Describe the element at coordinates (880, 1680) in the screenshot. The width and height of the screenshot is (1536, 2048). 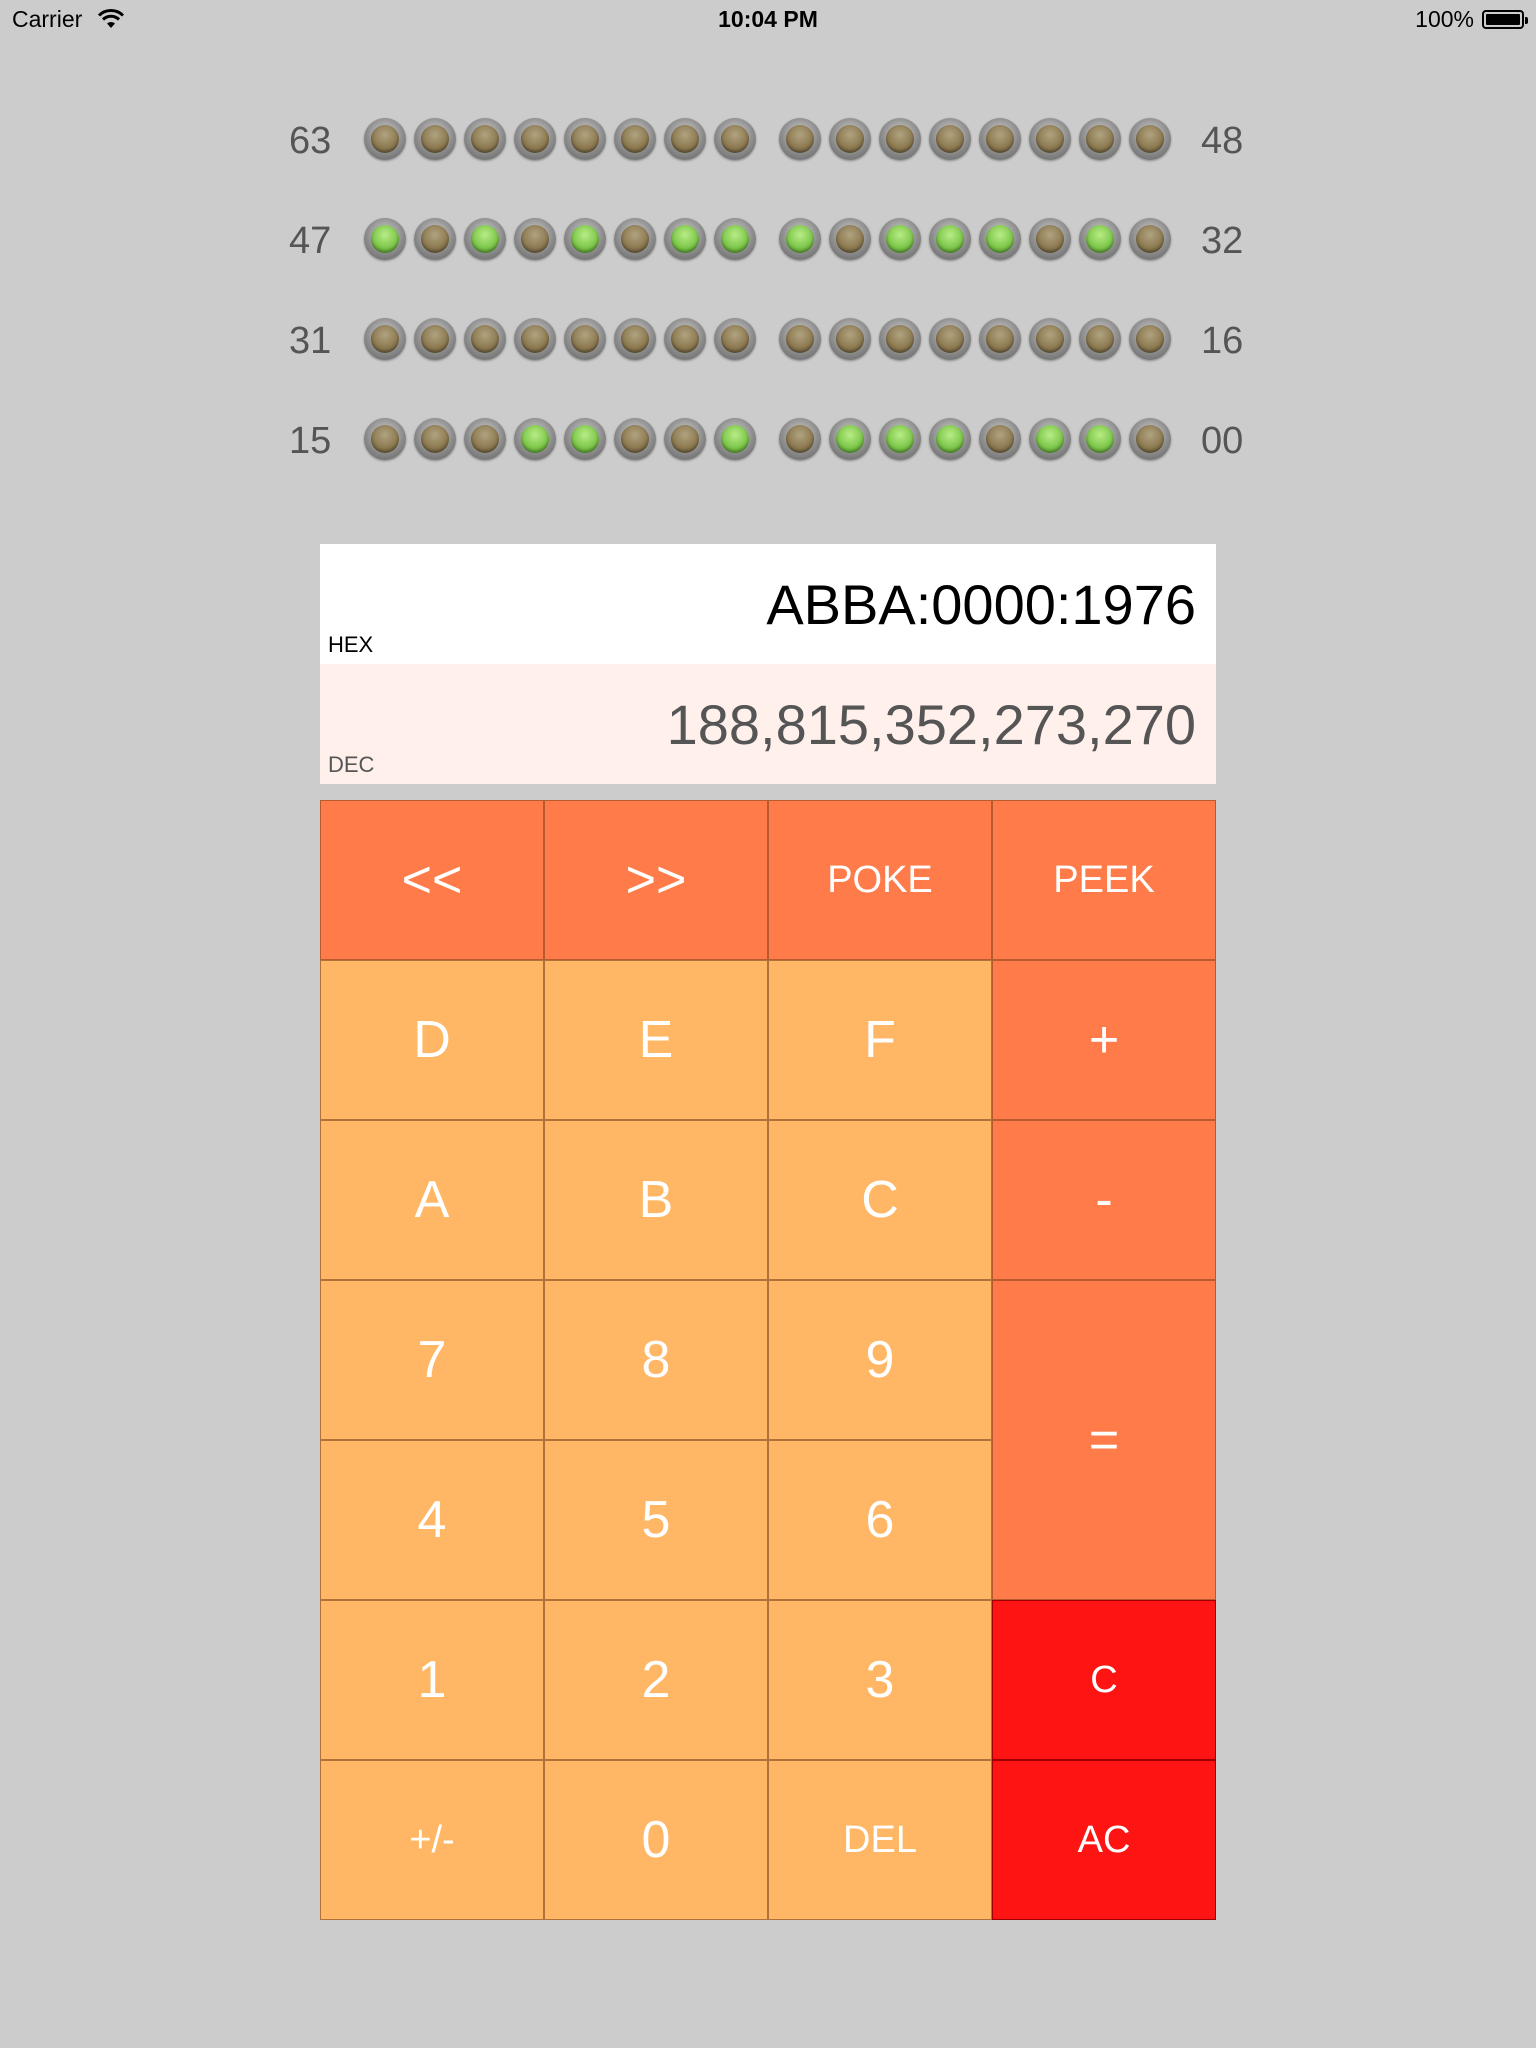
I see `key-3-button: 3` at that location.